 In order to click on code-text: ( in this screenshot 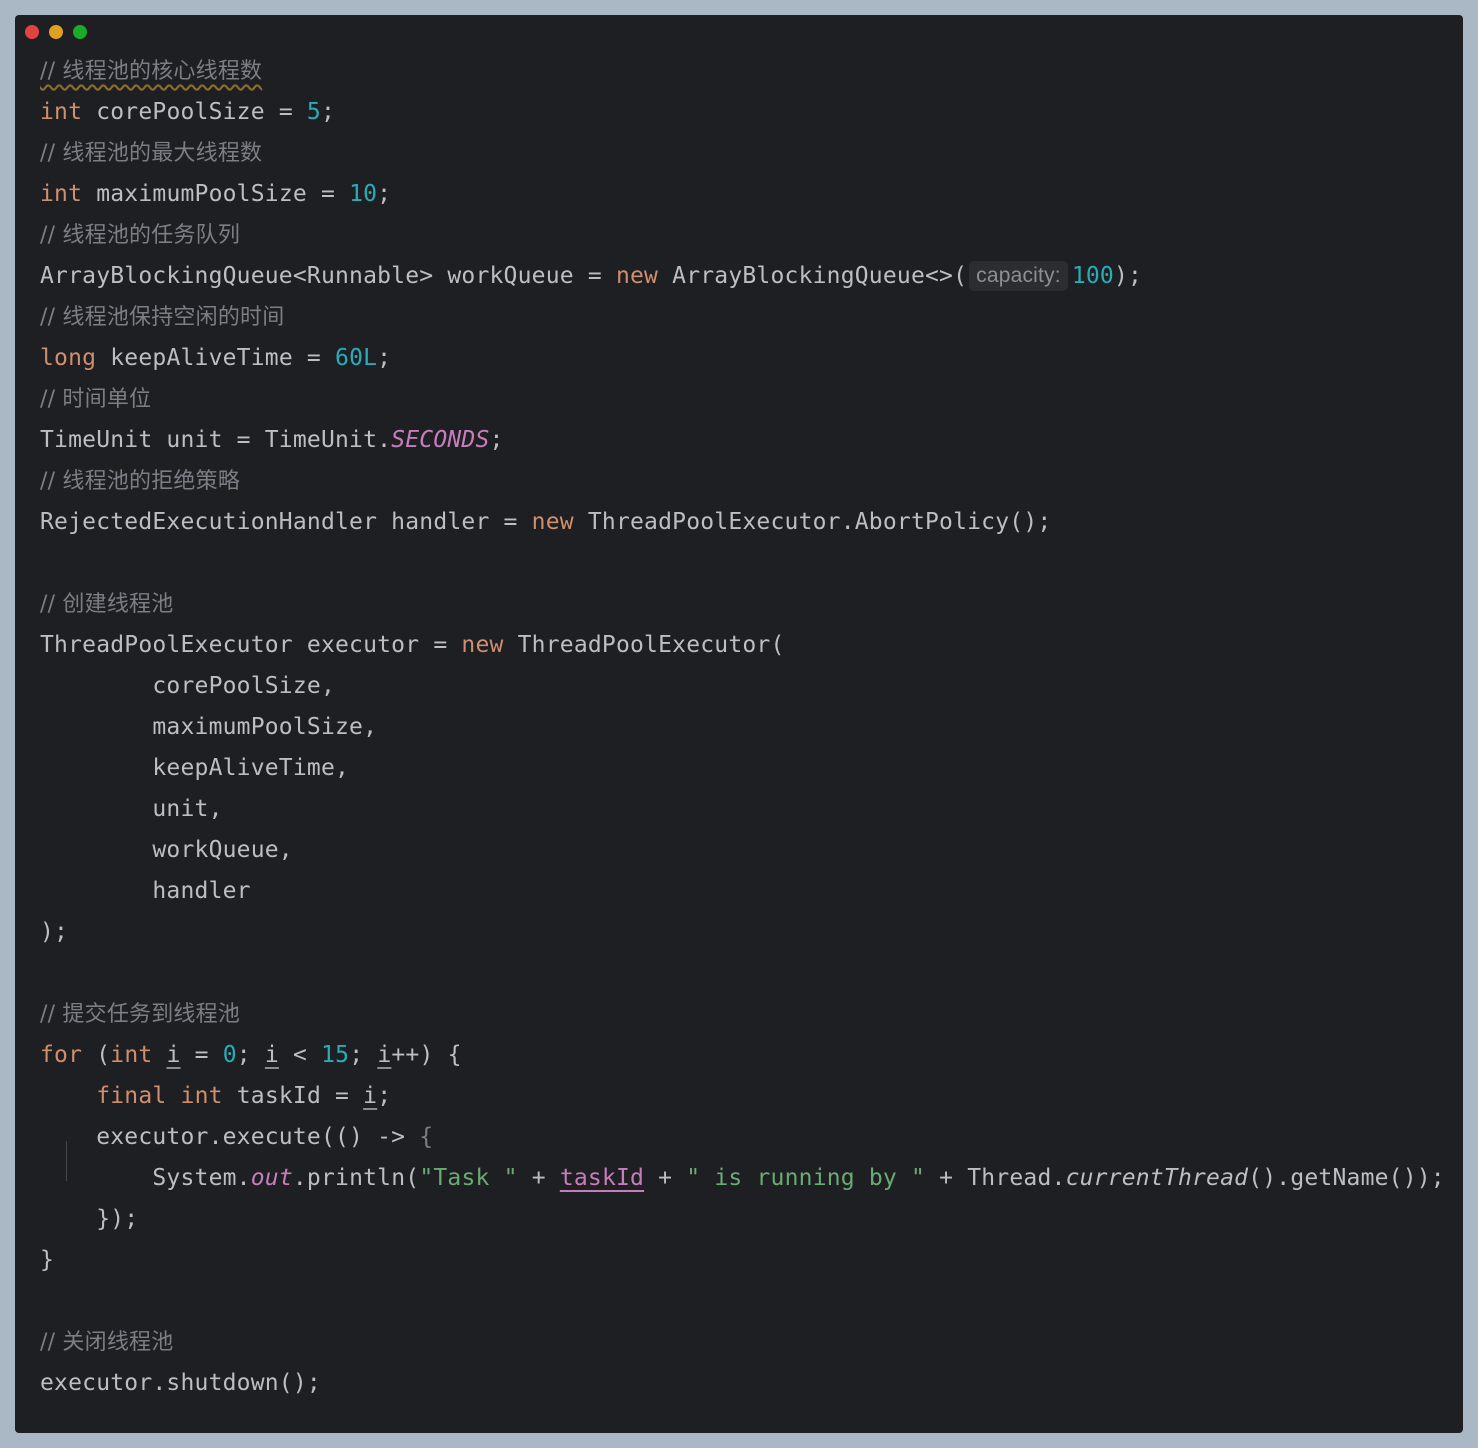, I will do `click(96, 1055)`.